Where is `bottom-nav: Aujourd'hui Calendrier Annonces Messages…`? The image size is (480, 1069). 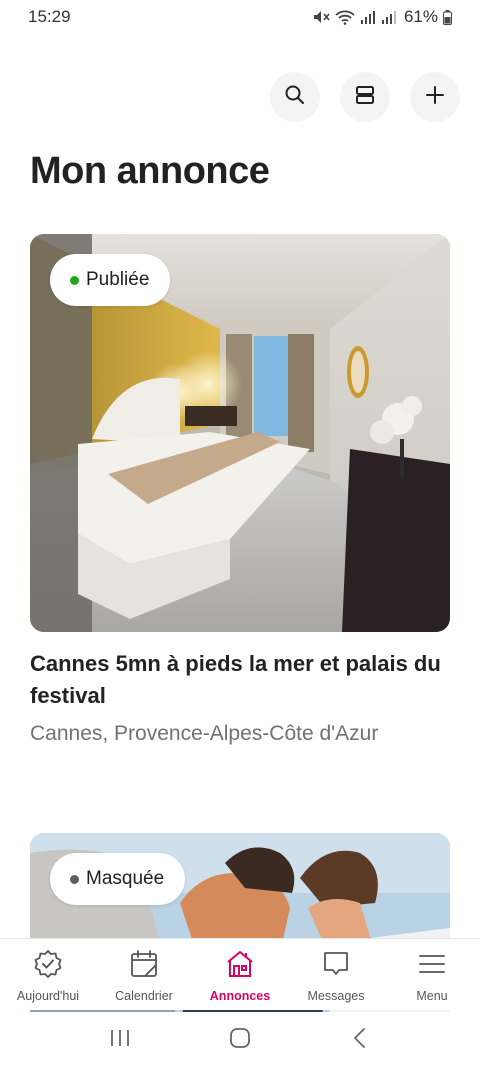 bottom-nav: Aujourd'hui Calendrier Annonces Messages… is located at coordinates (240, 974).